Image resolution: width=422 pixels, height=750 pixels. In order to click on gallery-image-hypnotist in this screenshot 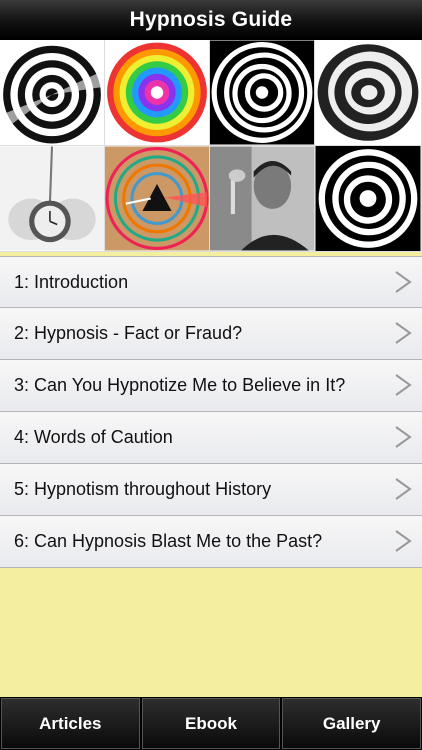, I will do `click(262, 199)`.